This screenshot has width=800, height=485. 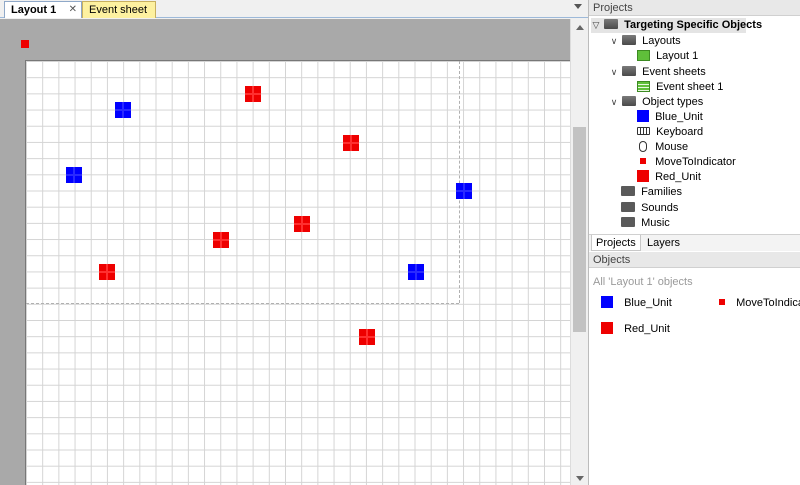 What do you see at coordinates (119, 16) in the screenshot?
I see `tab-event-sheet-1: Event sheet 1` at bounding box center [119, 16].